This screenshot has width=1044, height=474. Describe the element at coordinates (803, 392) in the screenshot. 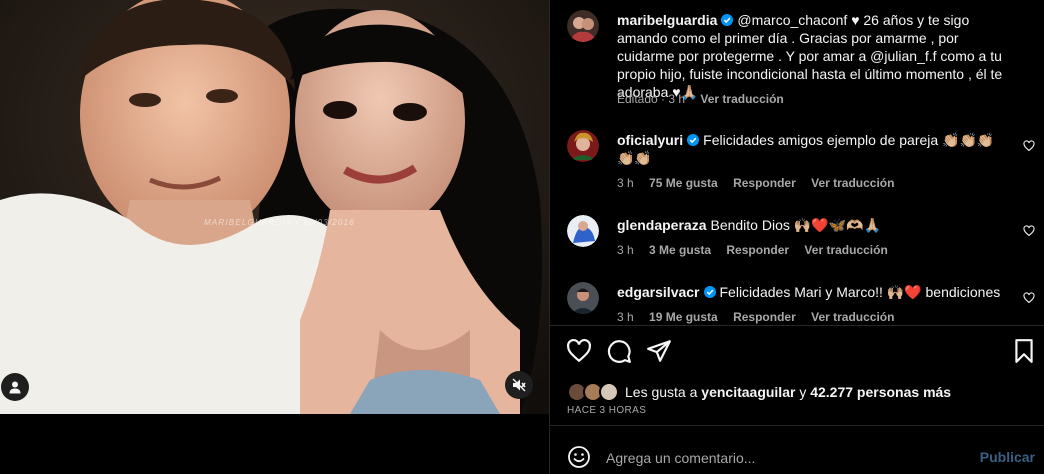

I see `likes-middle: y` at that location.